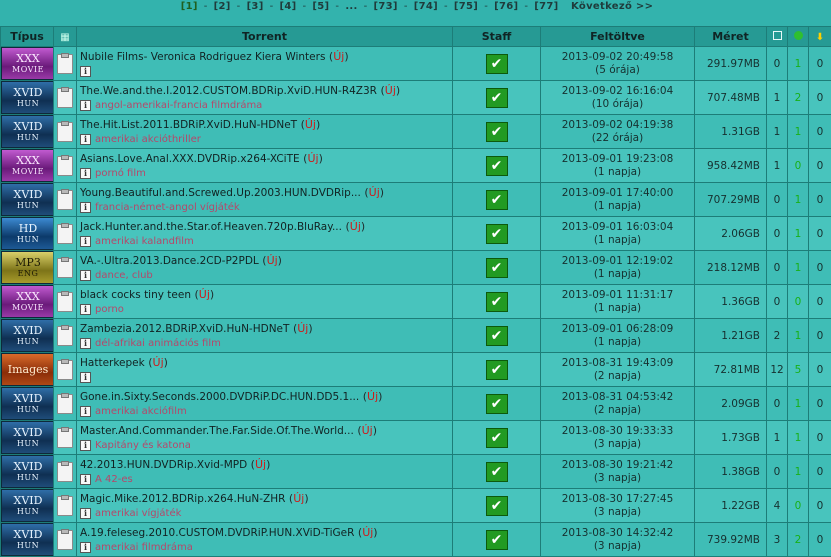  I want to click on col-seeders, so click(798, 37).